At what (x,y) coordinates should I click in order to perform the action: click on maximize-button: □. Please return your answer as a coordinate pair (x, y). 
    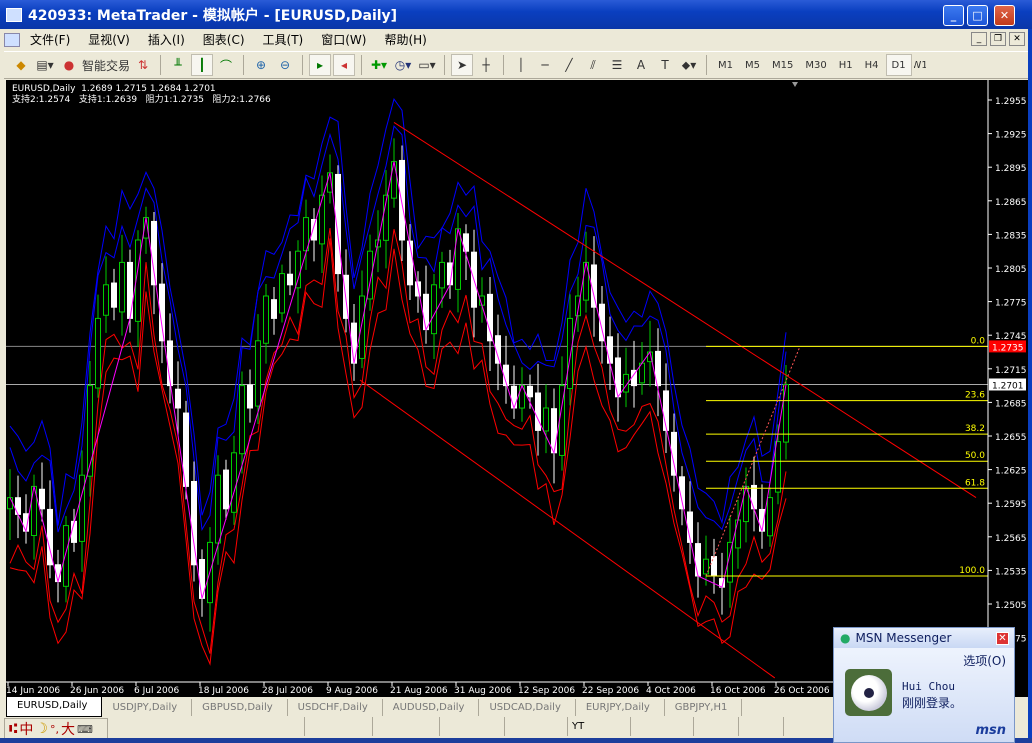
    Looking at the image, I should click on (977, 15).